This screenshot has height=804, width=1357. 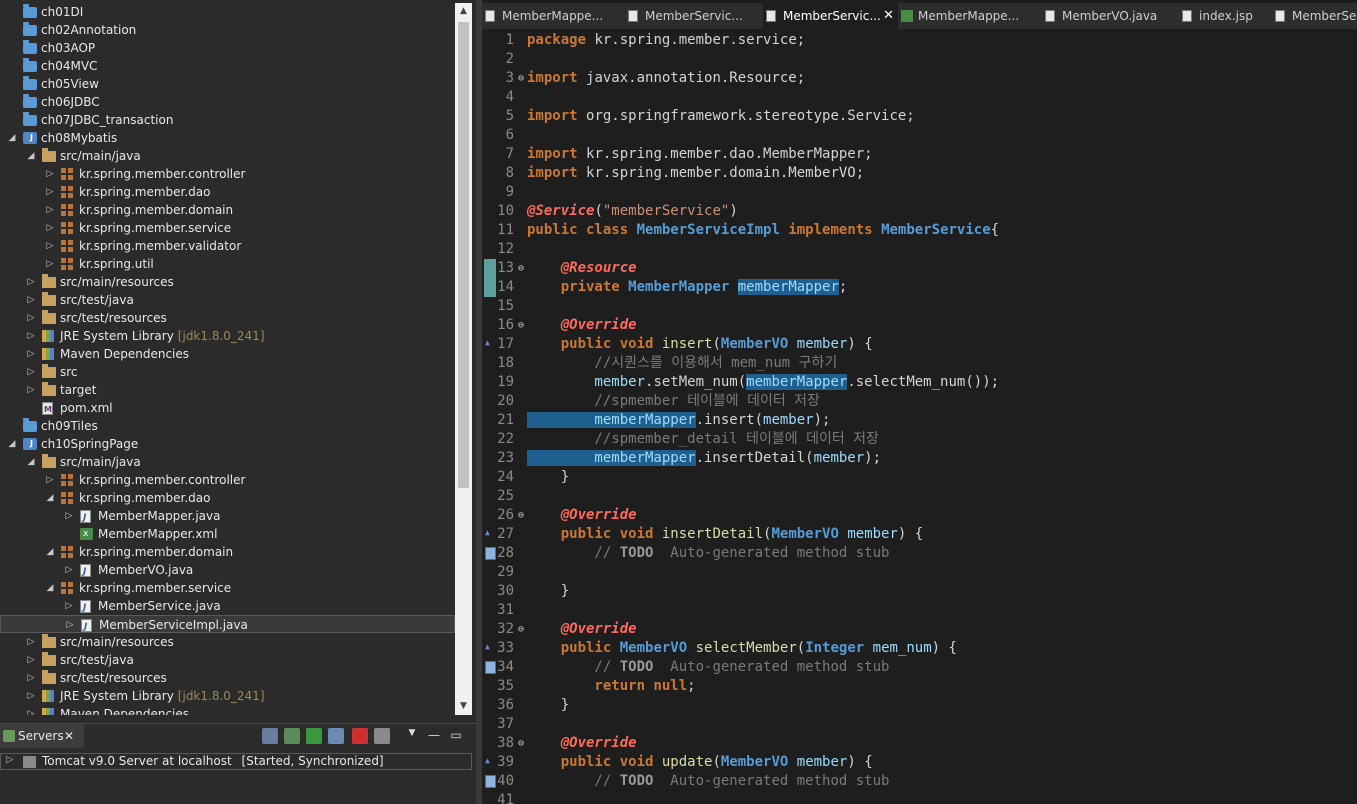 What do you see at coordinates (919, 401) in the screenshot?
I see `code-line: 20 //spmember 테이블에 데이터 저장` at bounding box center [919, 401].